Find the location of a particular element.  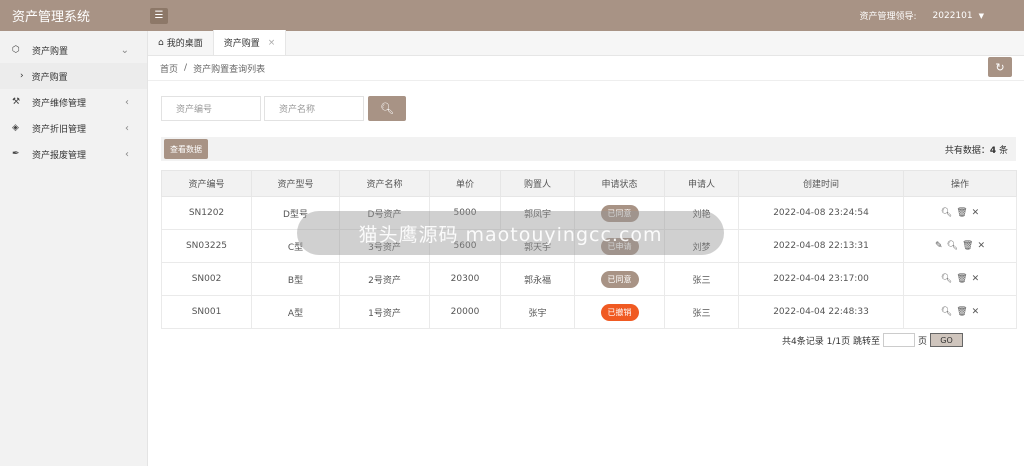

hamburger-icon: ☰ is located at coordinates (159, 15).